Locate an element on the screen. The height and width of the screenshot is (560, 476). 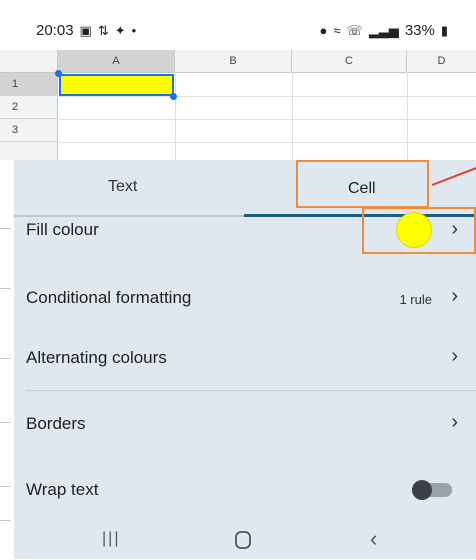
fill-colour-label: Fill colour is located at coordinates (62, 229).